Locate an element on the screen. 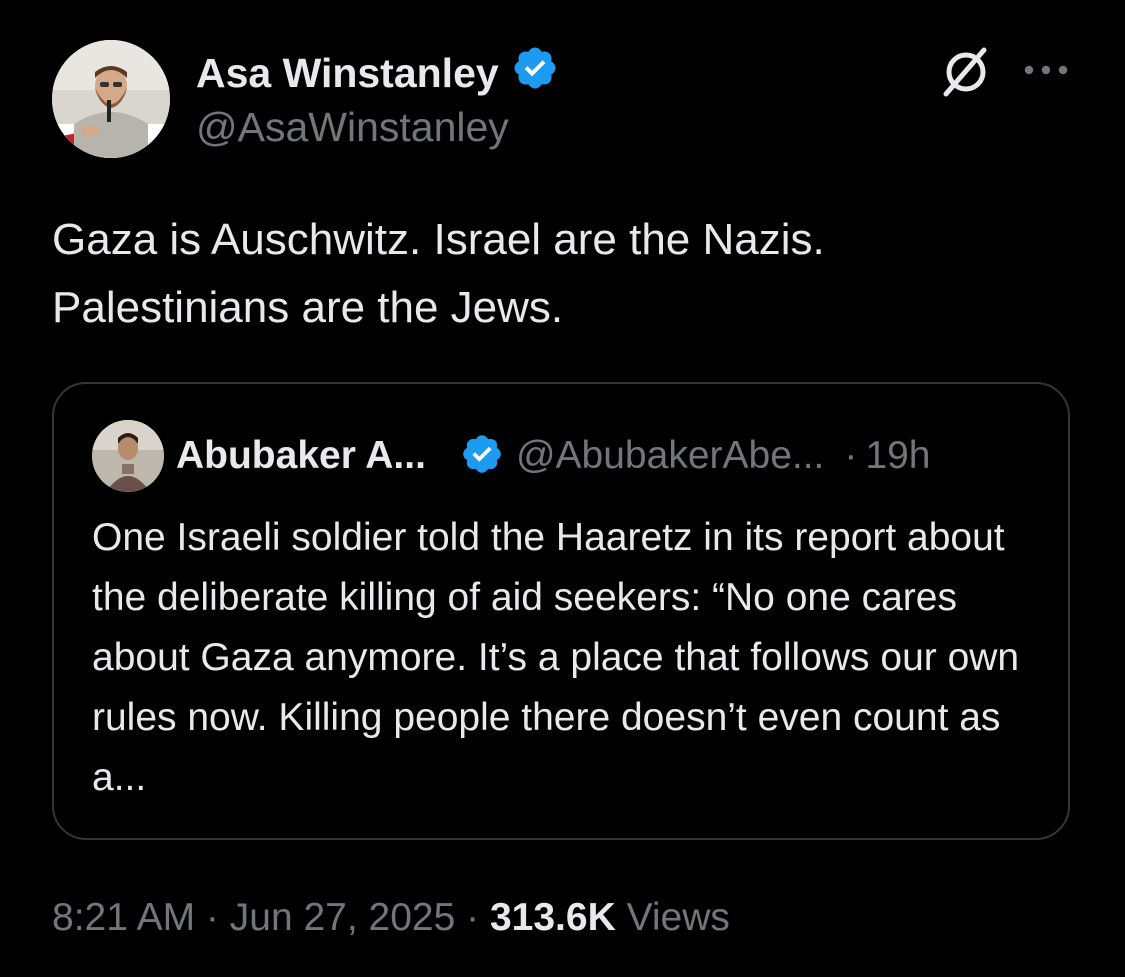  quoted-verified-badge-icon is located at coordinates (482, 456).